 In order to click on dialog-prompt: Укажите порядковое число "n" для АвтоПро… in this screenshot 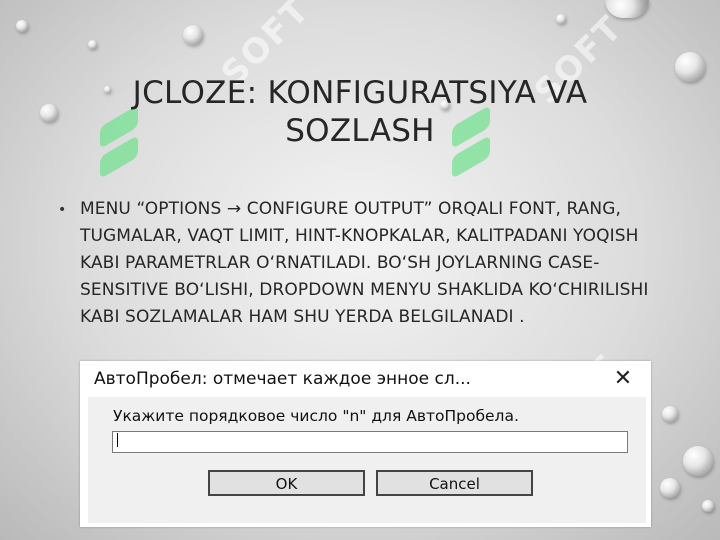, I will do `click(316, 416)`.